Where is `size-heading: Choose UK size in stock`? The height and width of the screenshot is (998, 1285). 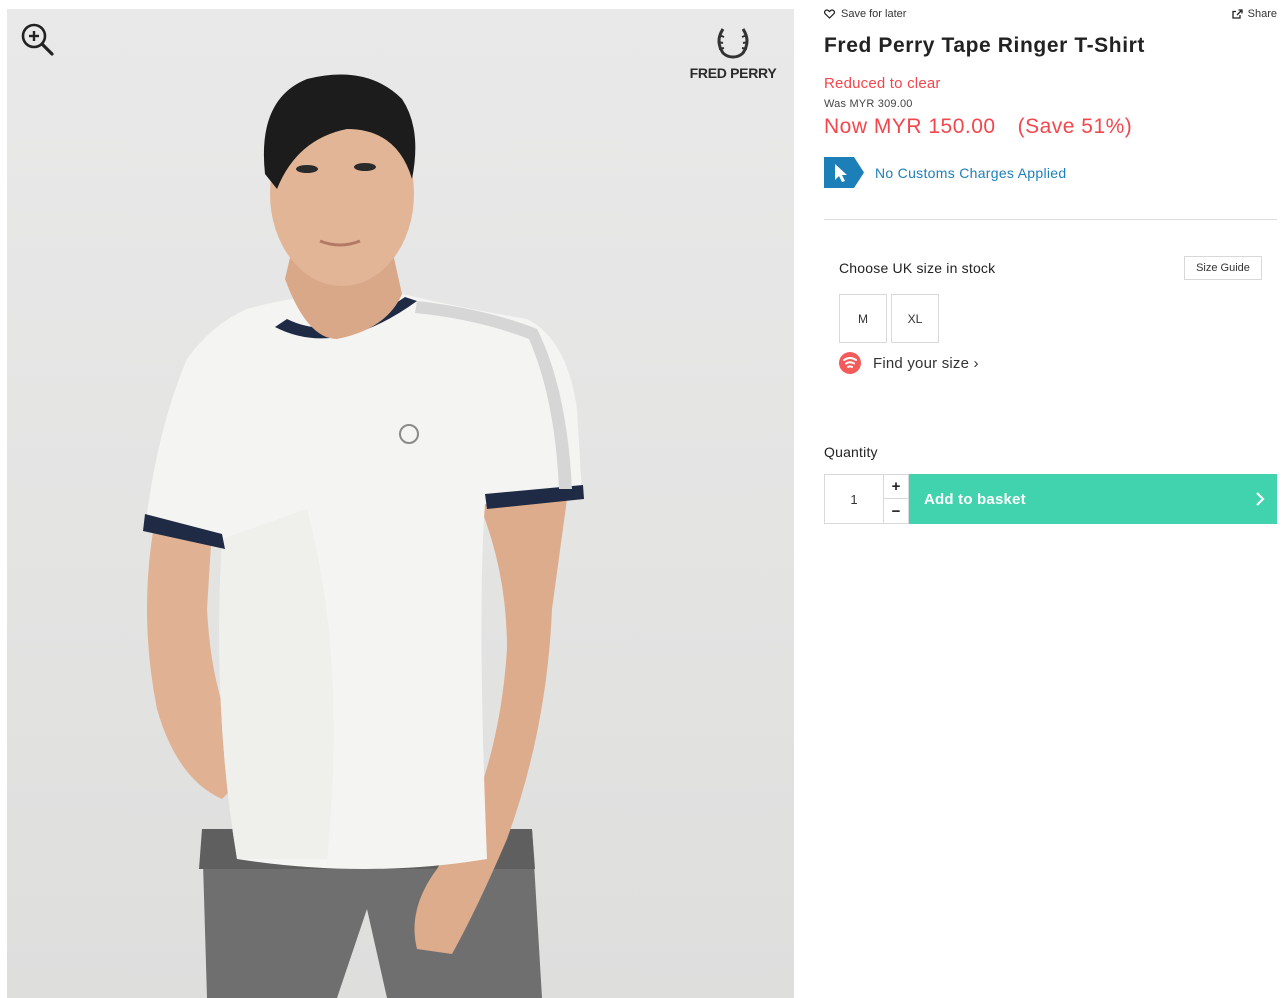
size-heading: Choose UK size in stock is located at coordinates (917, 268).